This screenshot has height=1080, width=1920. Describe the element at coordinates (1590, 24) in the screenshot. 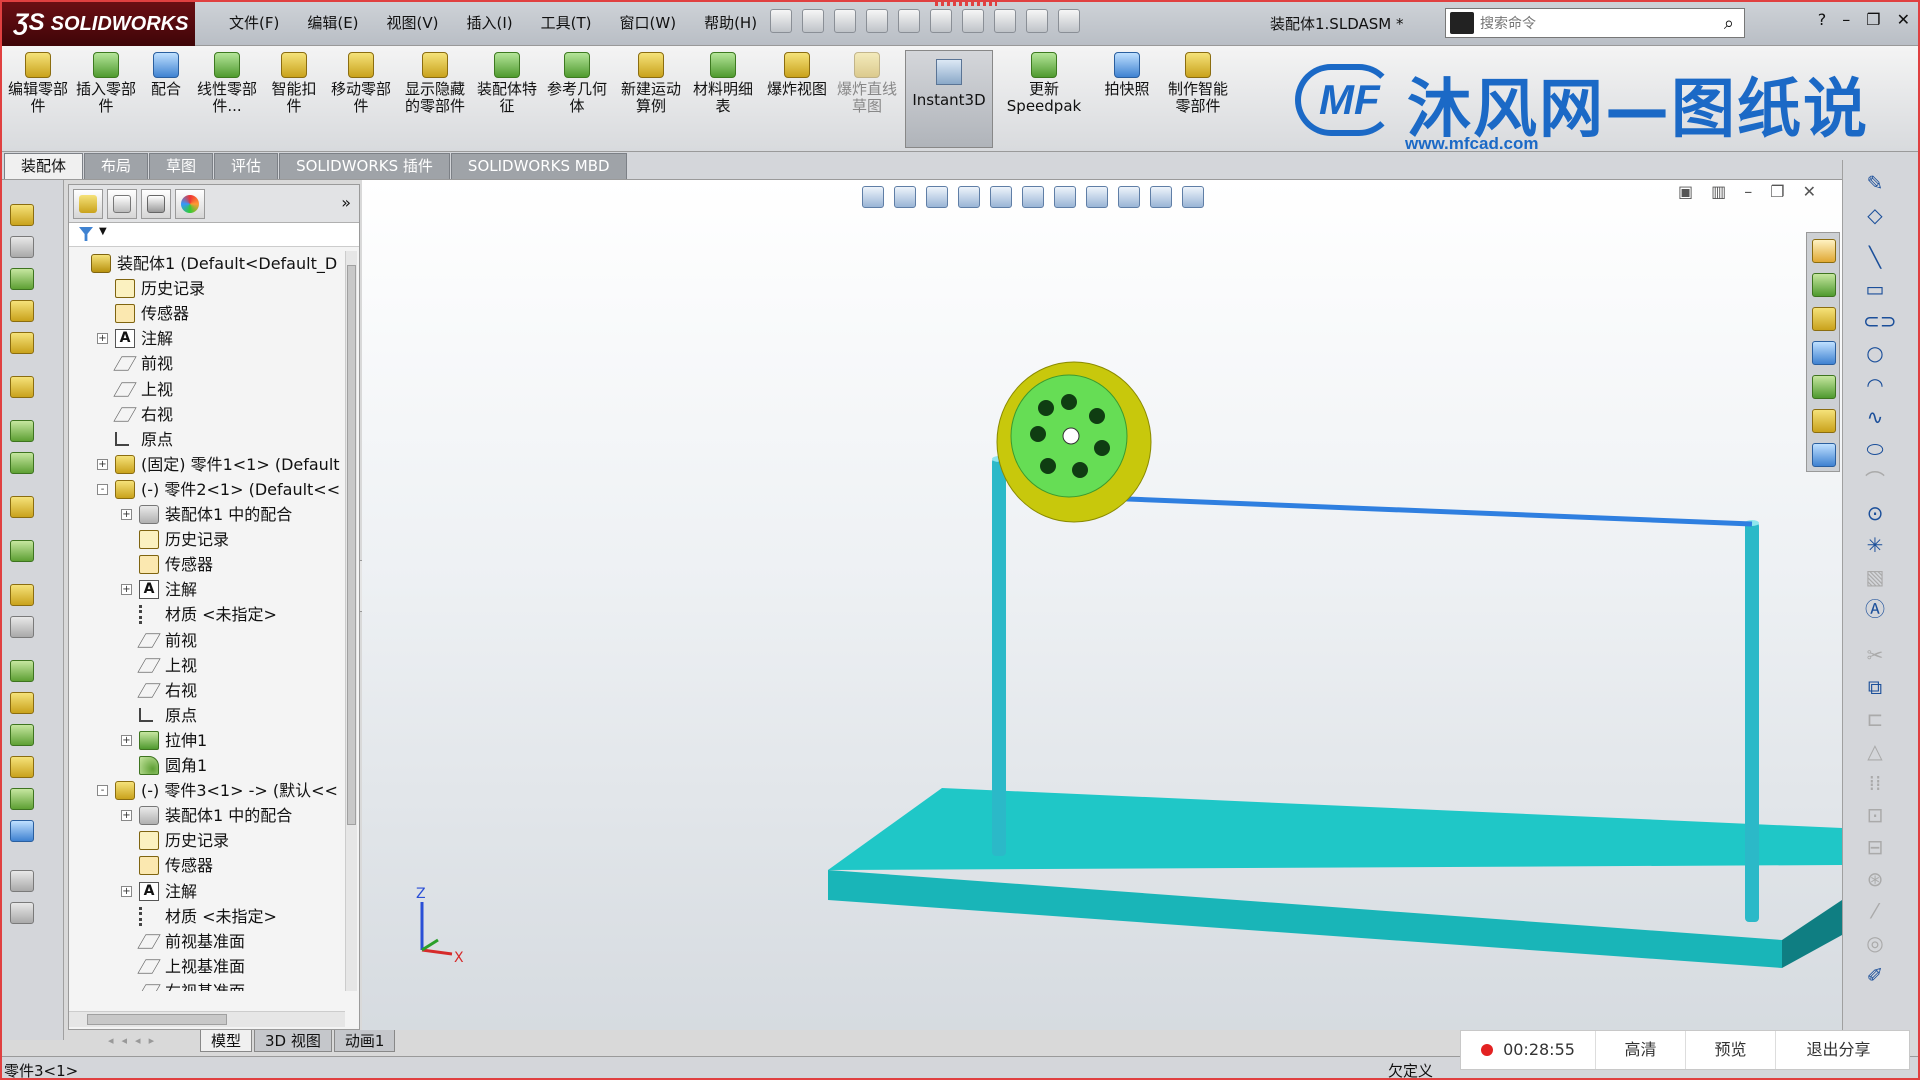

I see `search-input` at that location.